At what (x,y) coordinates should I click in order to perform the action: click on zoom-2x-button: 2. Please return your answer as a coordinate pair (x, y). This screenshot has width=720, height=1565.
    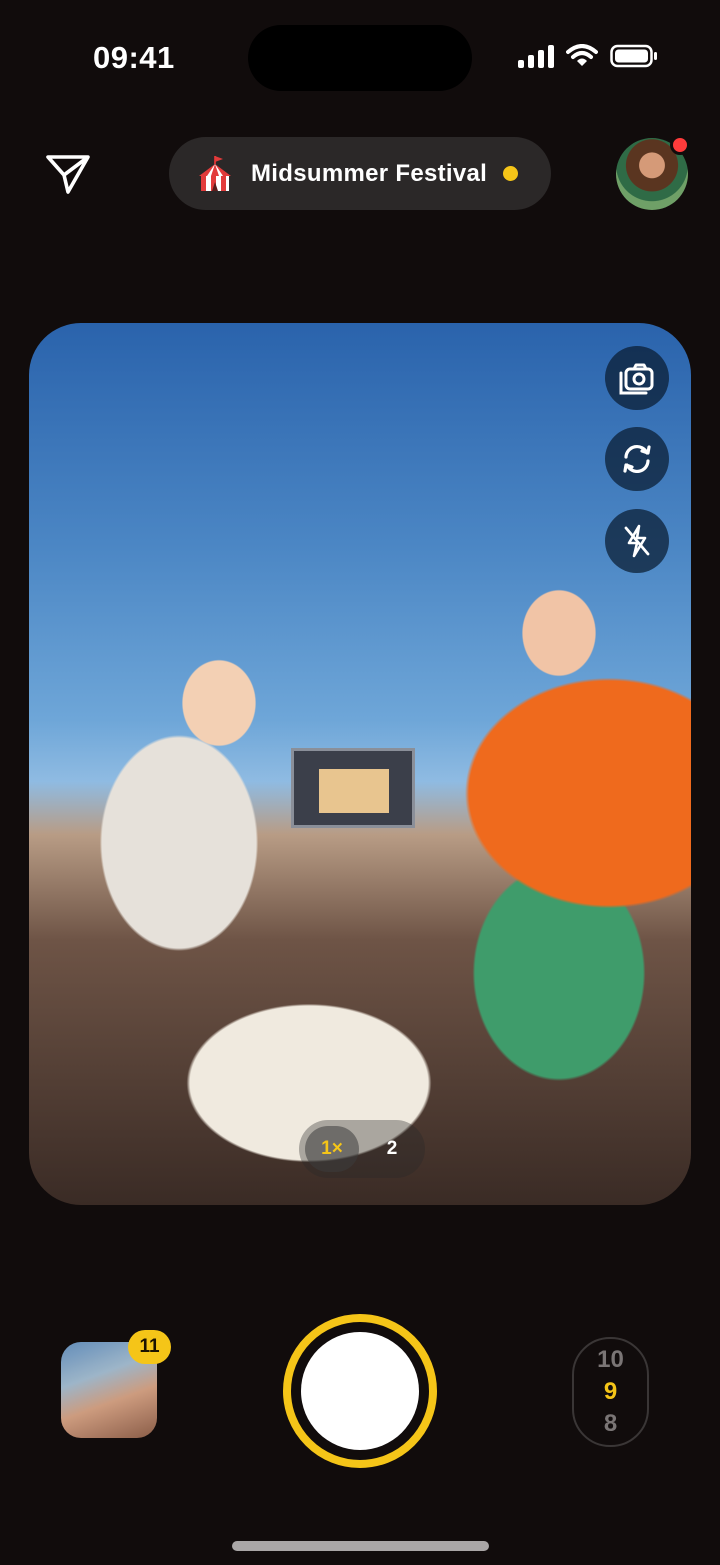
    Looking at the image, I should click on (392, 1149).